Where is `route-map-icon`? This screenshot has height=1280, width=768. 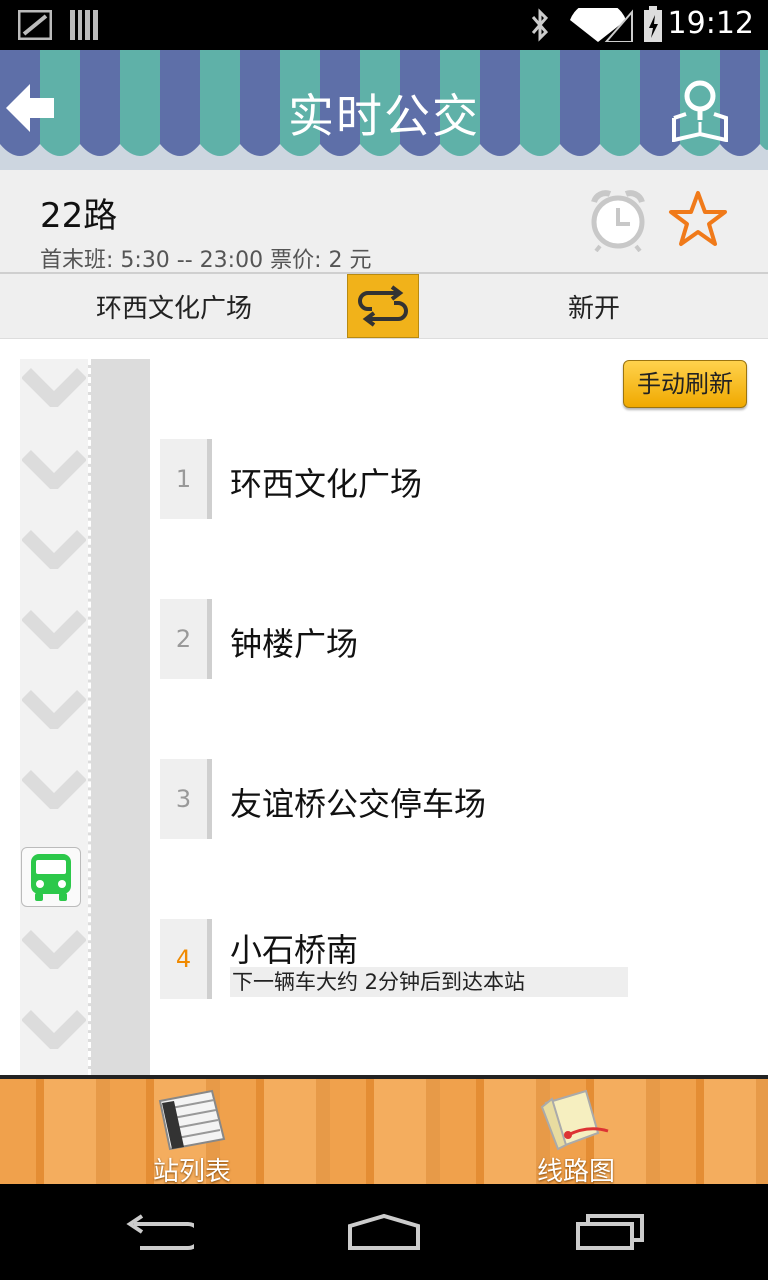 route-map-icon is located at coordinates (574, 1120).